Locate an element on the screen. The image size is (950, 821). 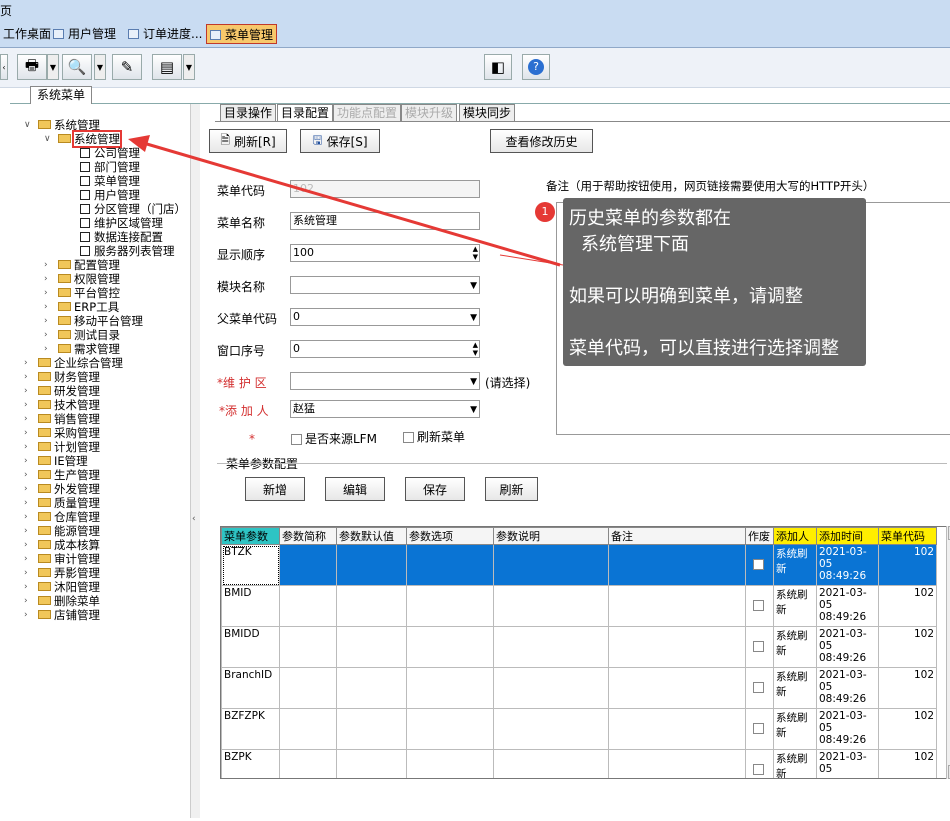
column-header: 参数默认值 is located at coordinates (371, 536).